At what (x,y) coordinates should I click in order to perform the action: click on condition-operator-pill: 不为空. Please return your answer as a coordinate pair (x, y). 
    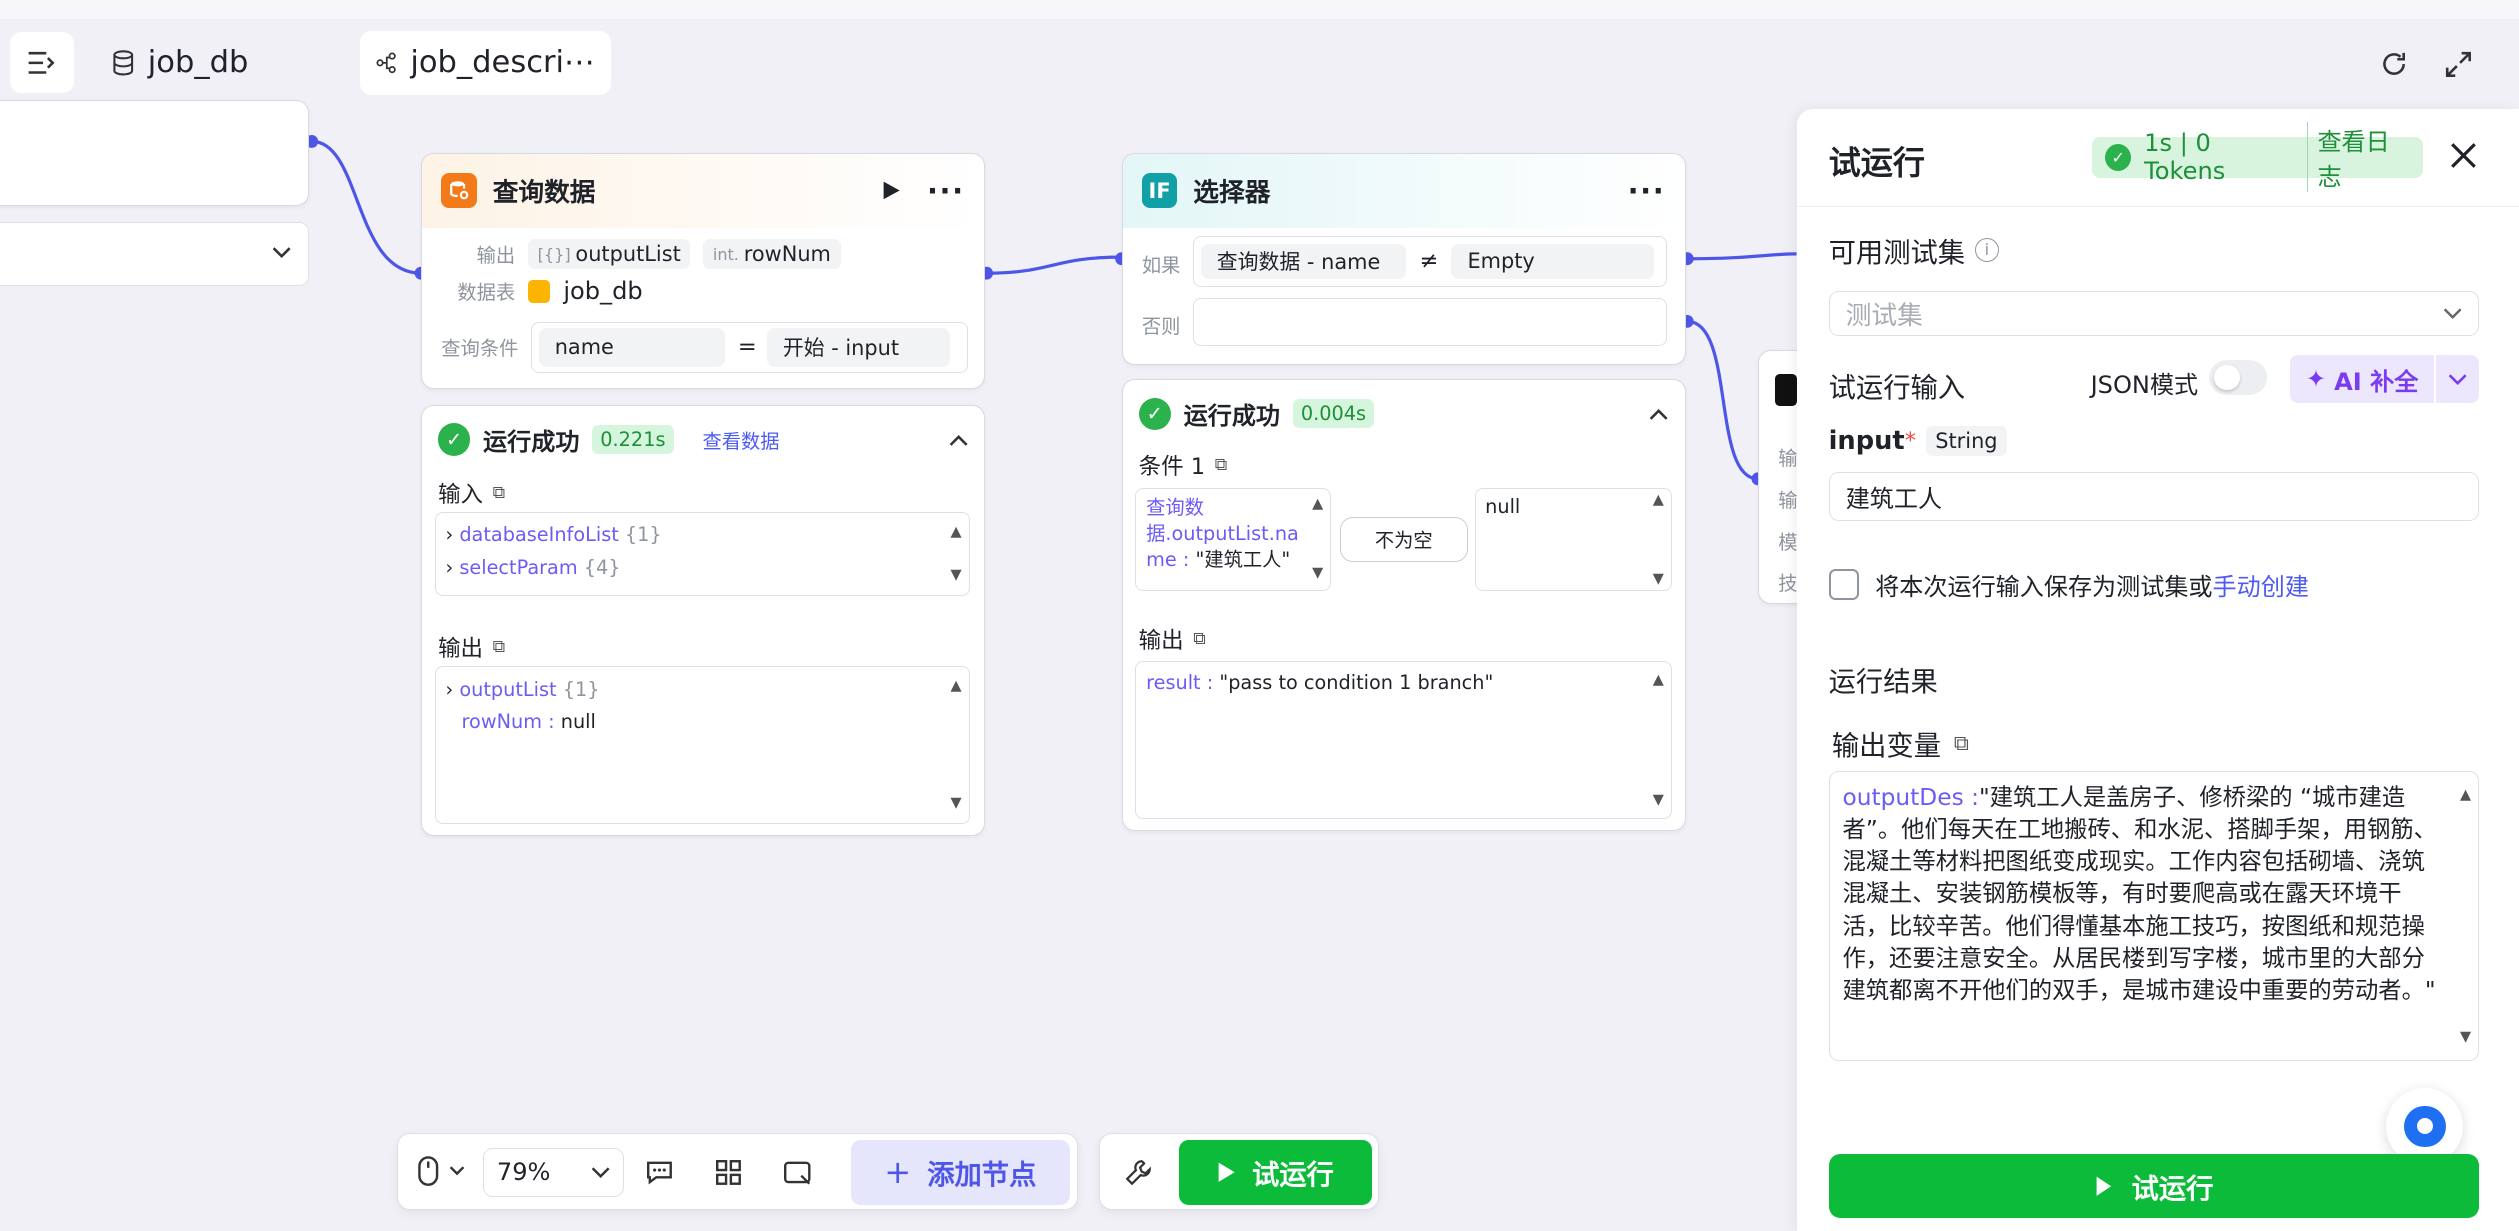
    Looking at the image, I should click on (1404, 539).